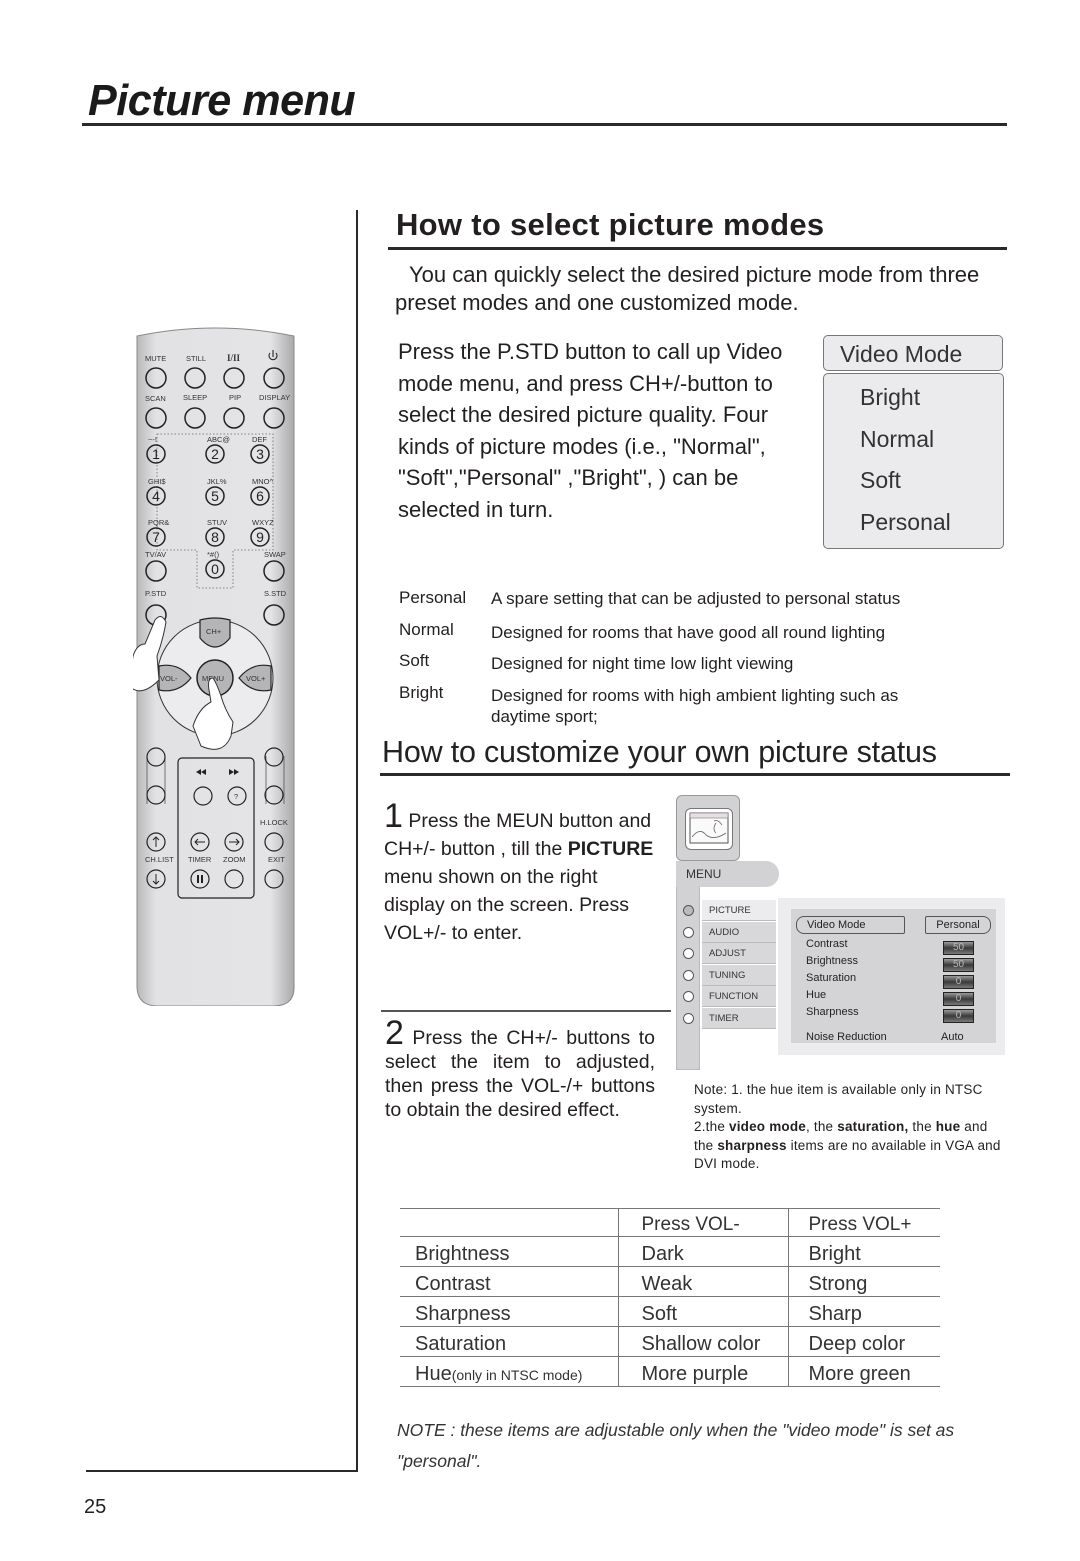 The image size is (1080, 1561). Describe the element at coordinates (509, 1251) in the screenshot. I see `table-cell-item: Brightness` at that location.